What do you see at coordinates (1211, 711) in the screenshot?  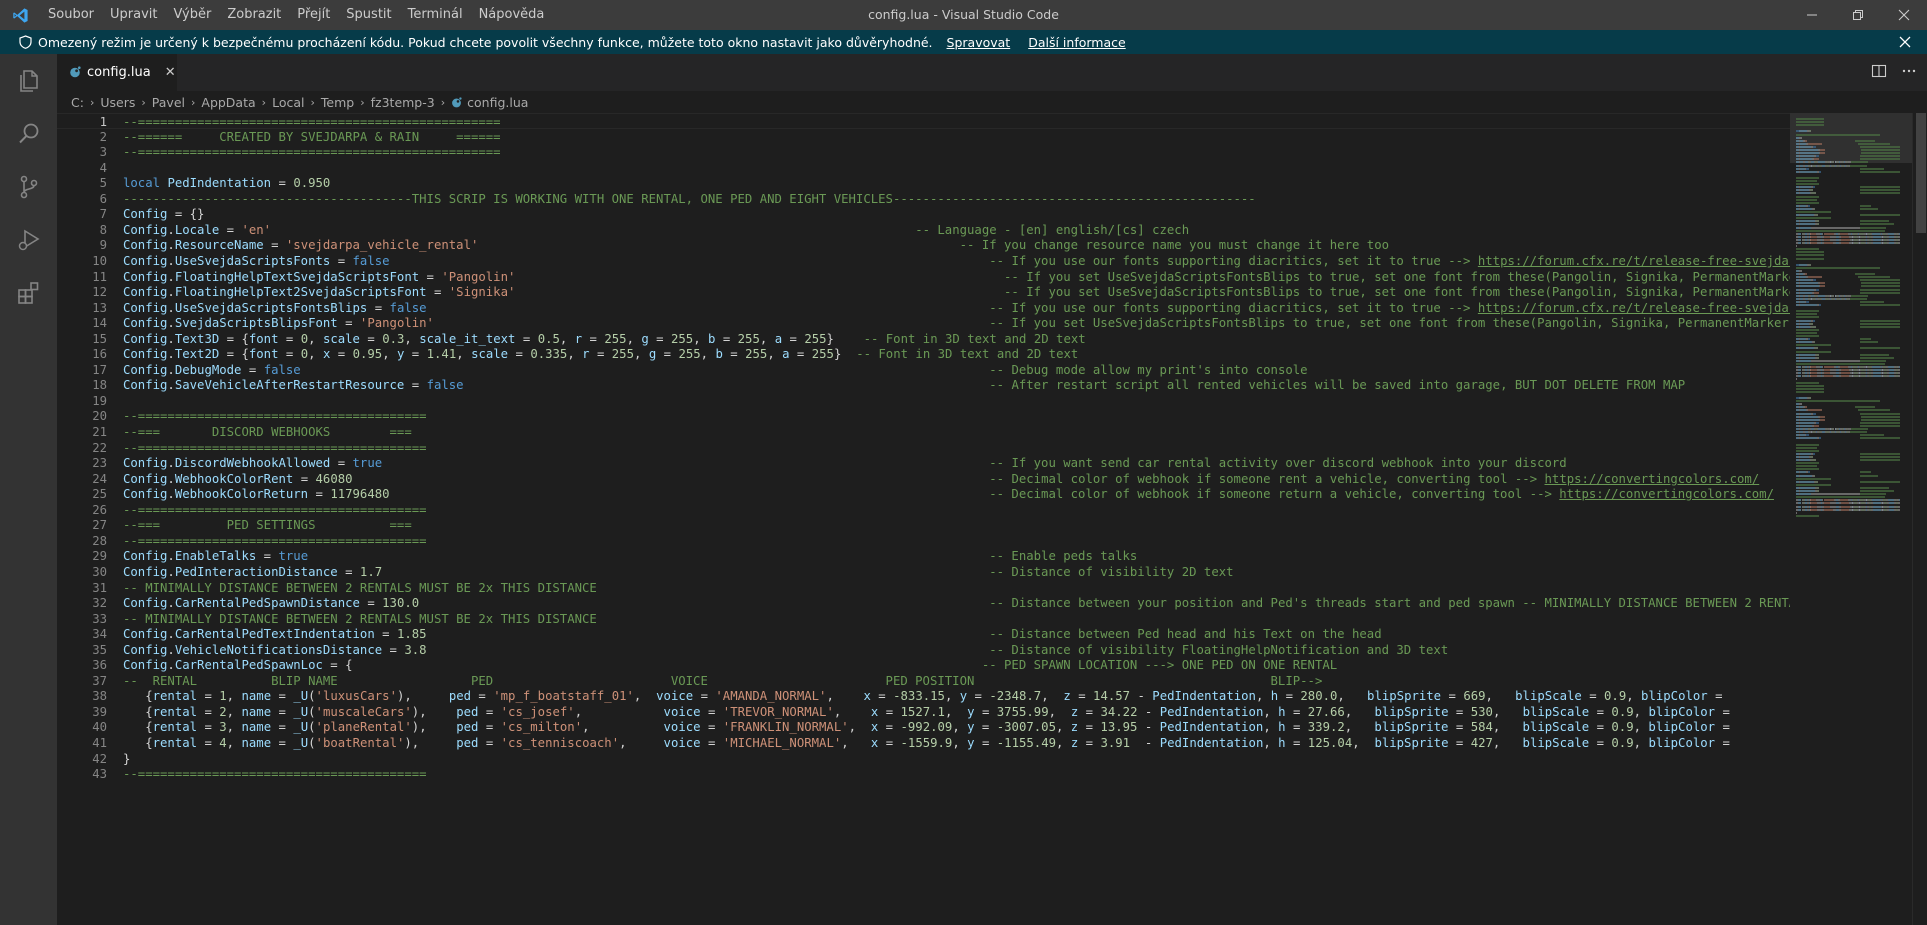 I see `identifier-token: PedIndentation` at bounding box center [1211, 711].